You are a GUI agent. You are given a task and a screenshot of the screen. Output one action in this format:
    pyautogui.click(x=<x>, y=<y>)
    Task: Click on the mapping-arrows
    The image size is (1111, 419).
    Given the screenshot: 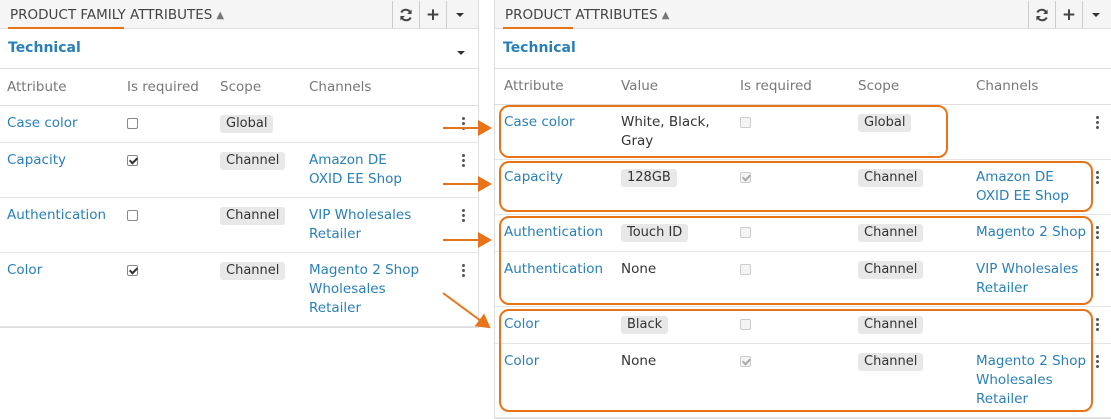 What is the action you would take?
    pyautogui.click(x=467, y=224)
    